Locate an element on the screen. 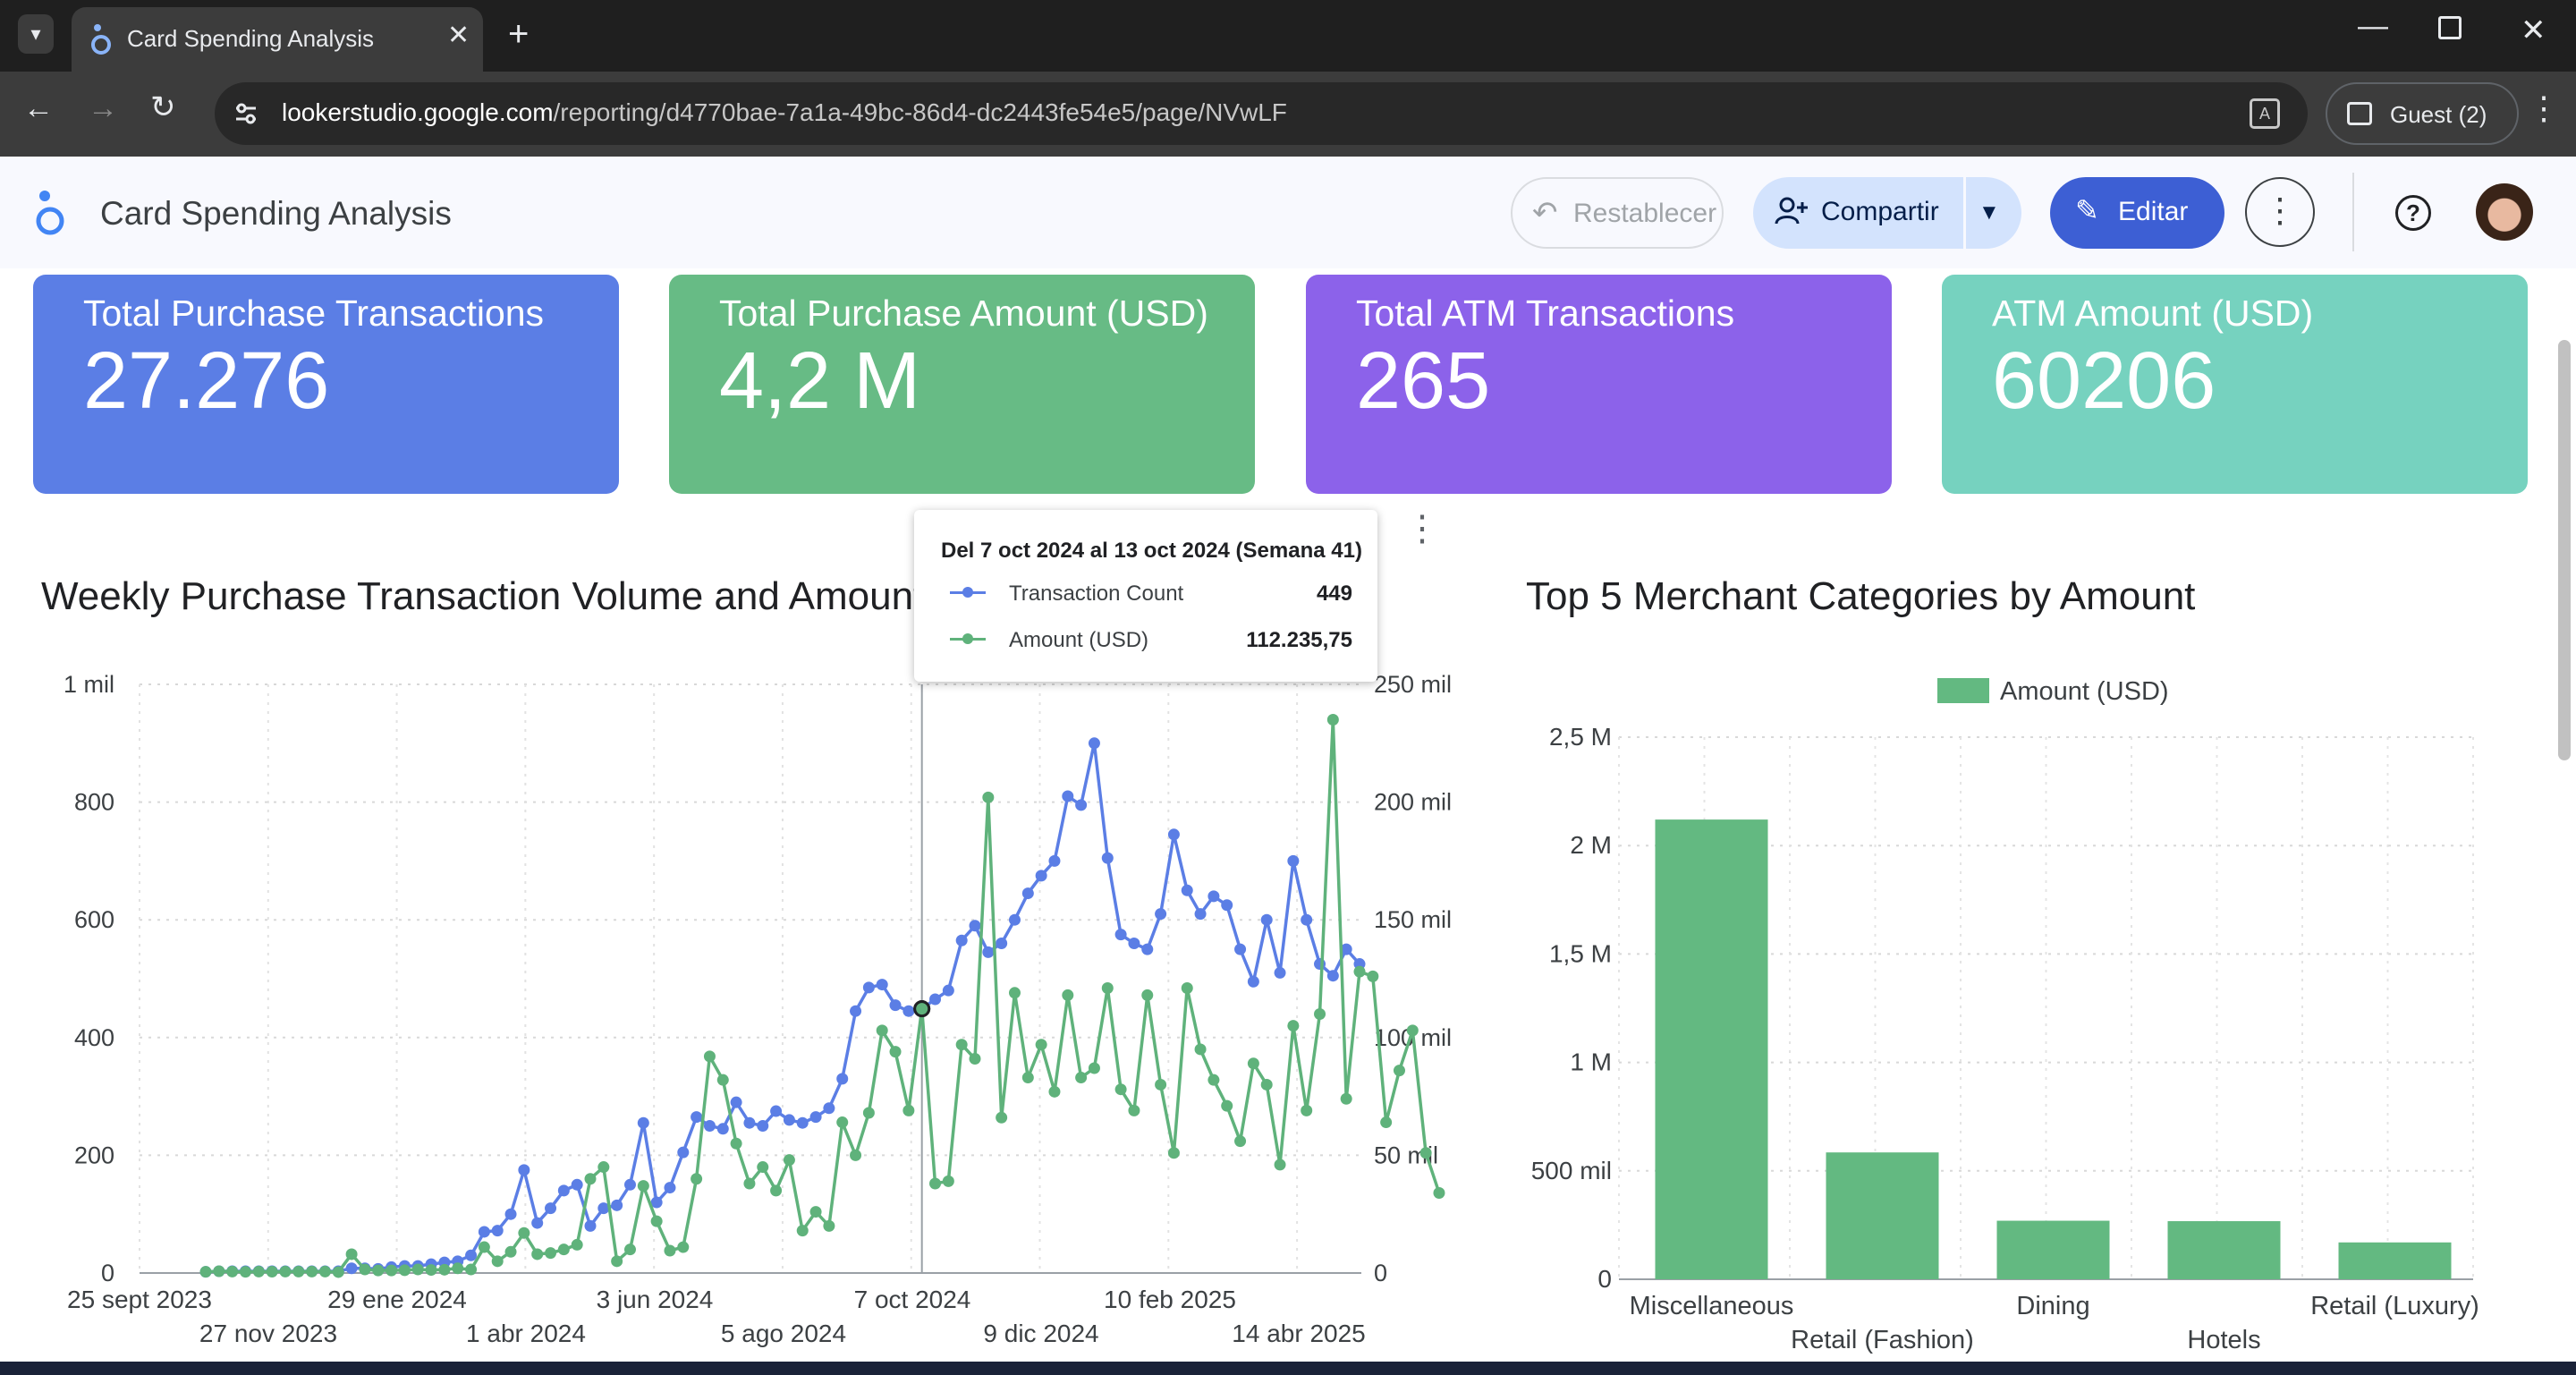 The image size is (2576, 1375). edit-label: Editar is located at coordinates (2153, 211).